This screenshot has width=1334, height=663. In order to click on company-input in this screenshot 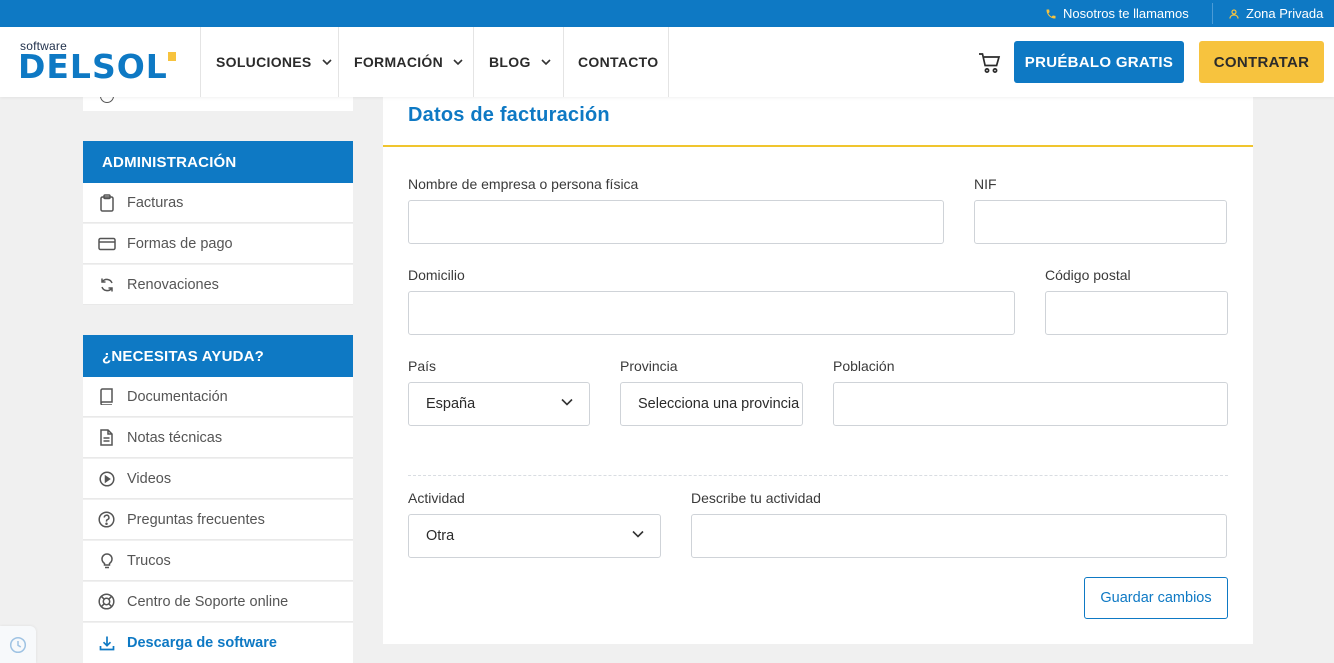, I will do `click(676, 222)`.